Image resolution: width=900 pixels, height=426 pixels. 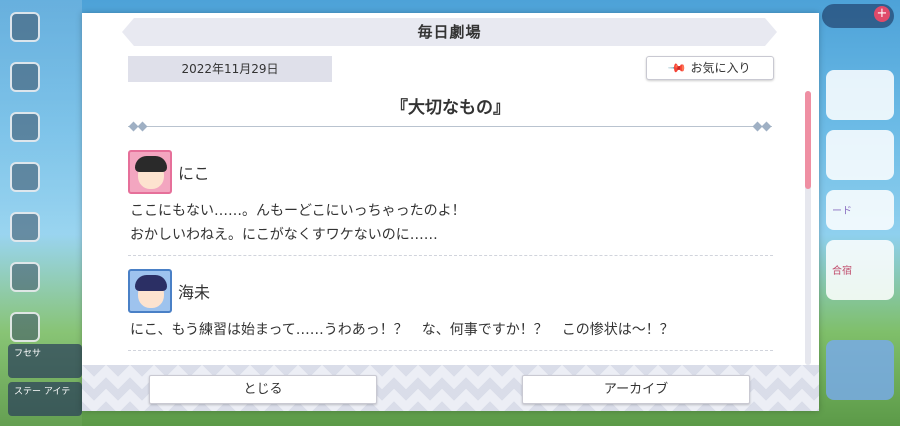 I want to click on background-left-button-2: ステー アイテ, so click(x=45, y=399).